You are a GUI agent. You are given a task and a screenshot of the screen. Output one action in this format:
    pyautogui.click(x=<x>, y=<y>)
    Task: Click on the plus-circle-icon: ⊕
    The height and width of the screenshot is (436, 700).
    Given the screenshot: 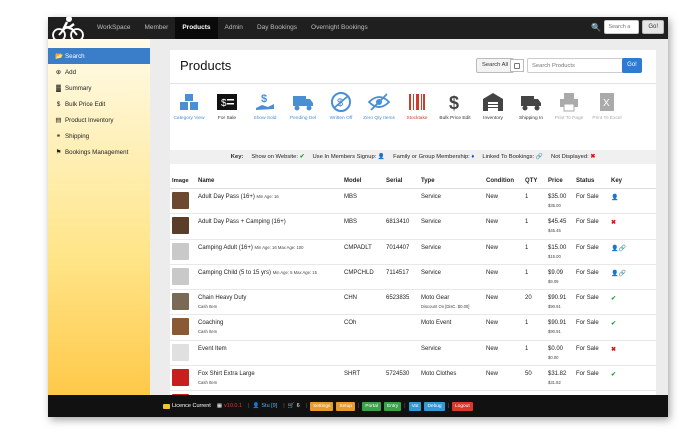 What is the action you would take?
    pyautogui.click(x=58, y=72)
    